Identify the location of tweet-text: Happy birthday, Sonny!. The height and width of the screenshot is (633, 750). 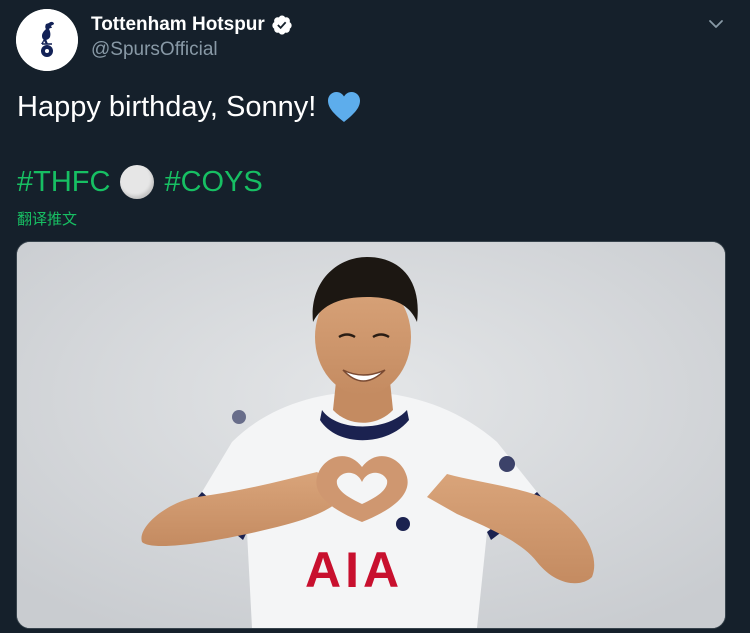
(189, 107).